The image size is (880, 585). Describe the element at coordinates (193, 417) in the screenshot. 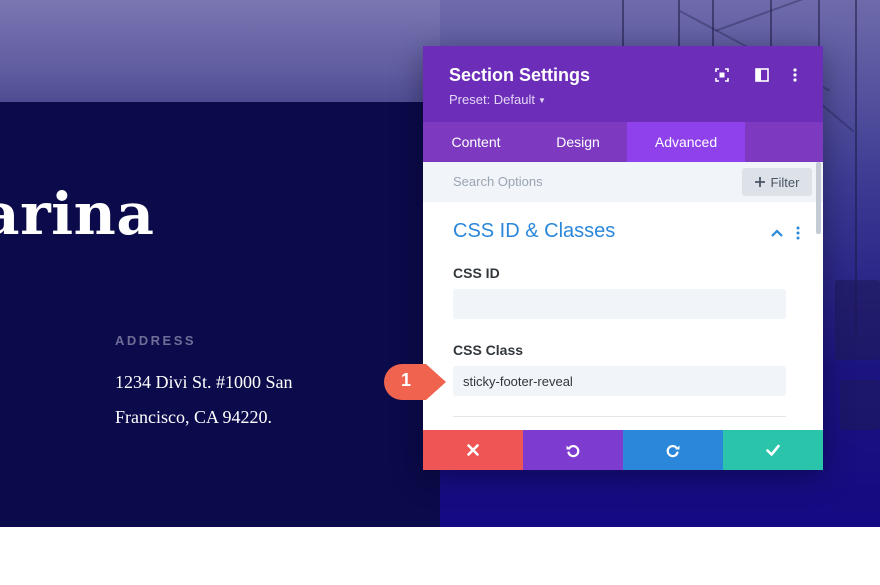

I see `address-line-2: Francisco, CA 94220.` at that location.